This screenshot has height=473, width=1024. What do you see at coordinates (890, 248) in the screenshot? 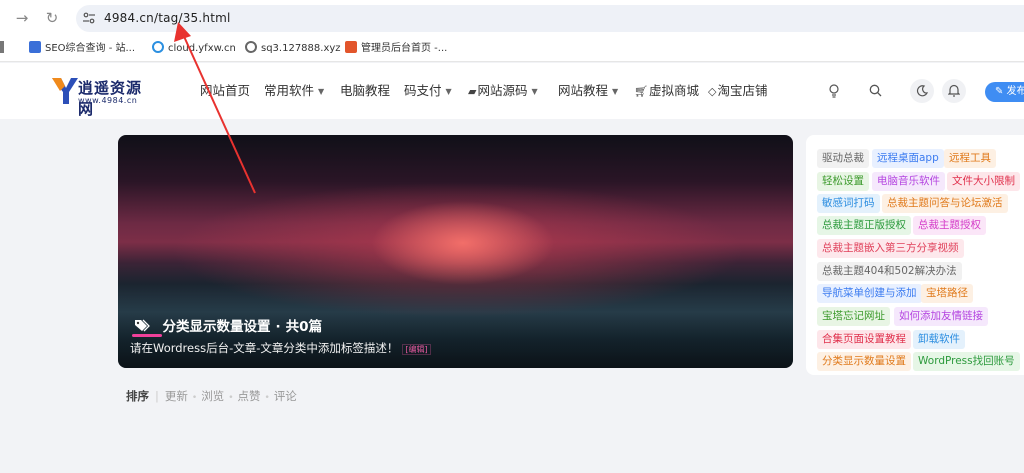
I see `tag-link: 总裁主题嵌入第三方分享视频` at bounding box center [890, 248].